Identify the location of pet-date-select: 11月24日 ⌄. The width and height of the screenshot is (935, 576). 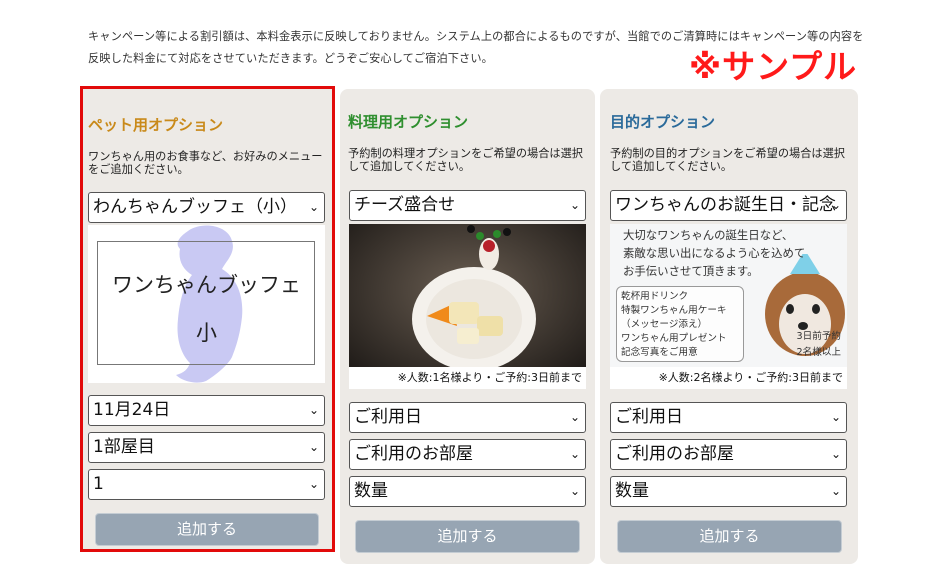
(206, 410).